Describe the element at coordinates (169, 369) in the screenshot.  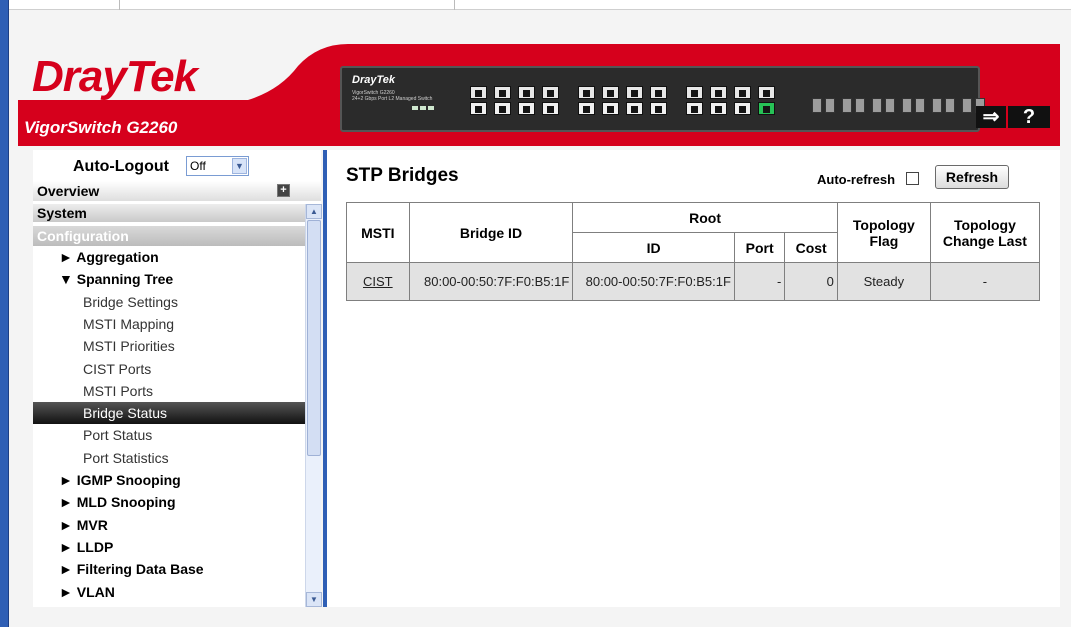
I see `sidebar-item: CIST Ports` at that location.